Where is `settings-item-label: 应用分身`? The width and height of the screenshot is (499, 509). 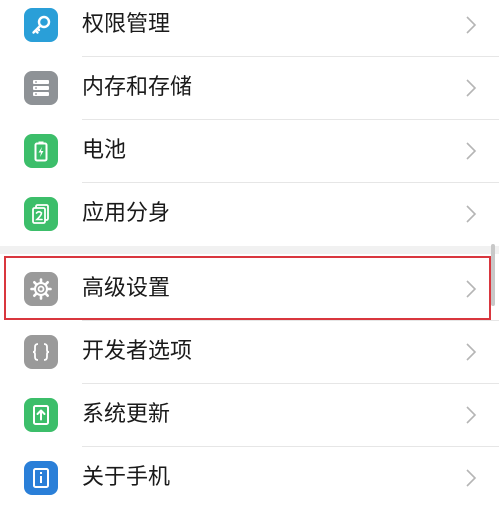 settings-item-label: 应用分身 is located at coordinates (126, 213).